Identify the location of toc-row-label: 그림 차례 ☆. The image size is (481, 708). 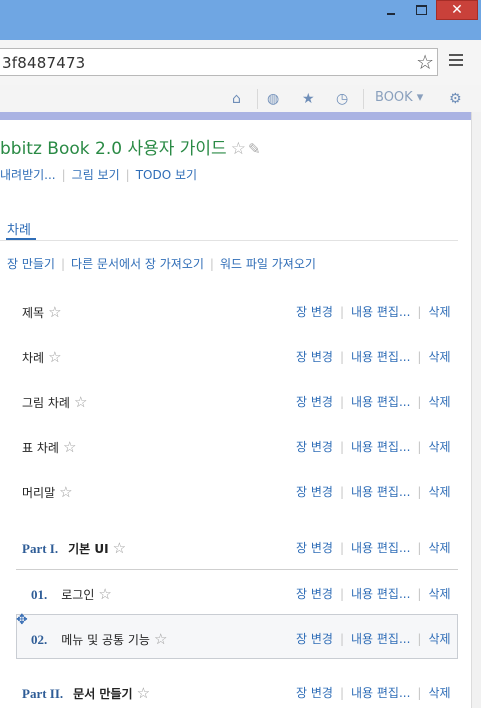
(54, 402).